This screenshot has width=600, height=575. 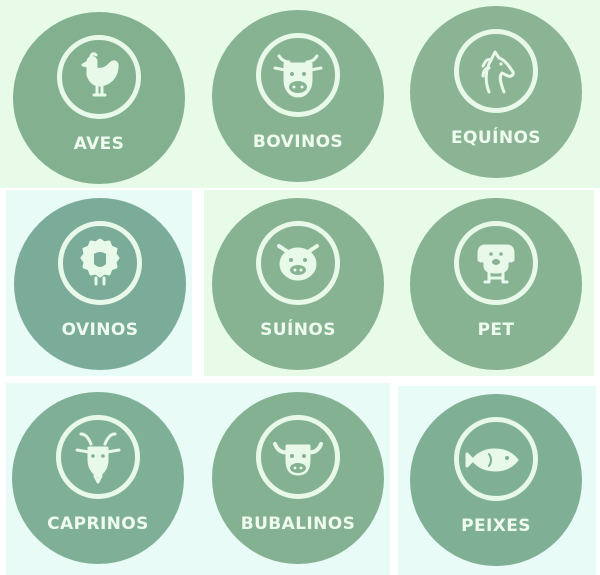 I want to click on category-label: EQUÍNOS, so click(x=496, y=138).